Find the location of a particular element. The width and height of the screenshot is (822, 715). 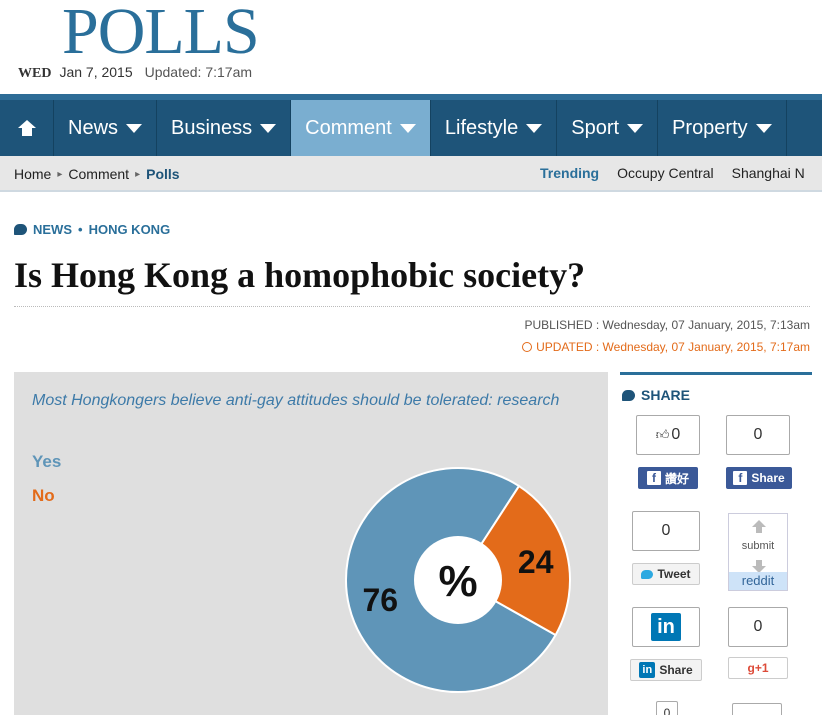

nav-item-property: Property is located at coordinates (722, 128).